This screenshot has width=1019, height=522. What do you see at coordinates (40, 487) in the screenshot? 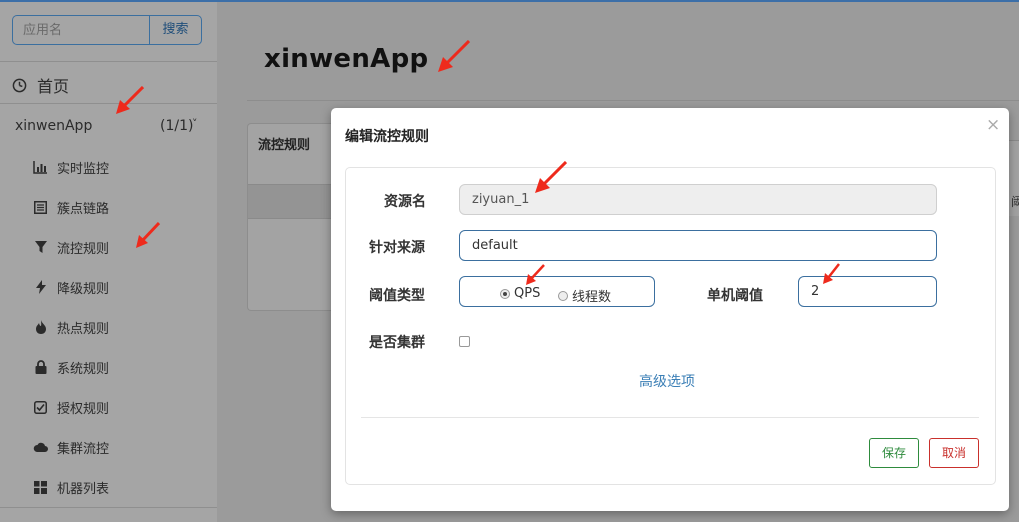
I see `grid-icon` at bounding box center [40, 487].